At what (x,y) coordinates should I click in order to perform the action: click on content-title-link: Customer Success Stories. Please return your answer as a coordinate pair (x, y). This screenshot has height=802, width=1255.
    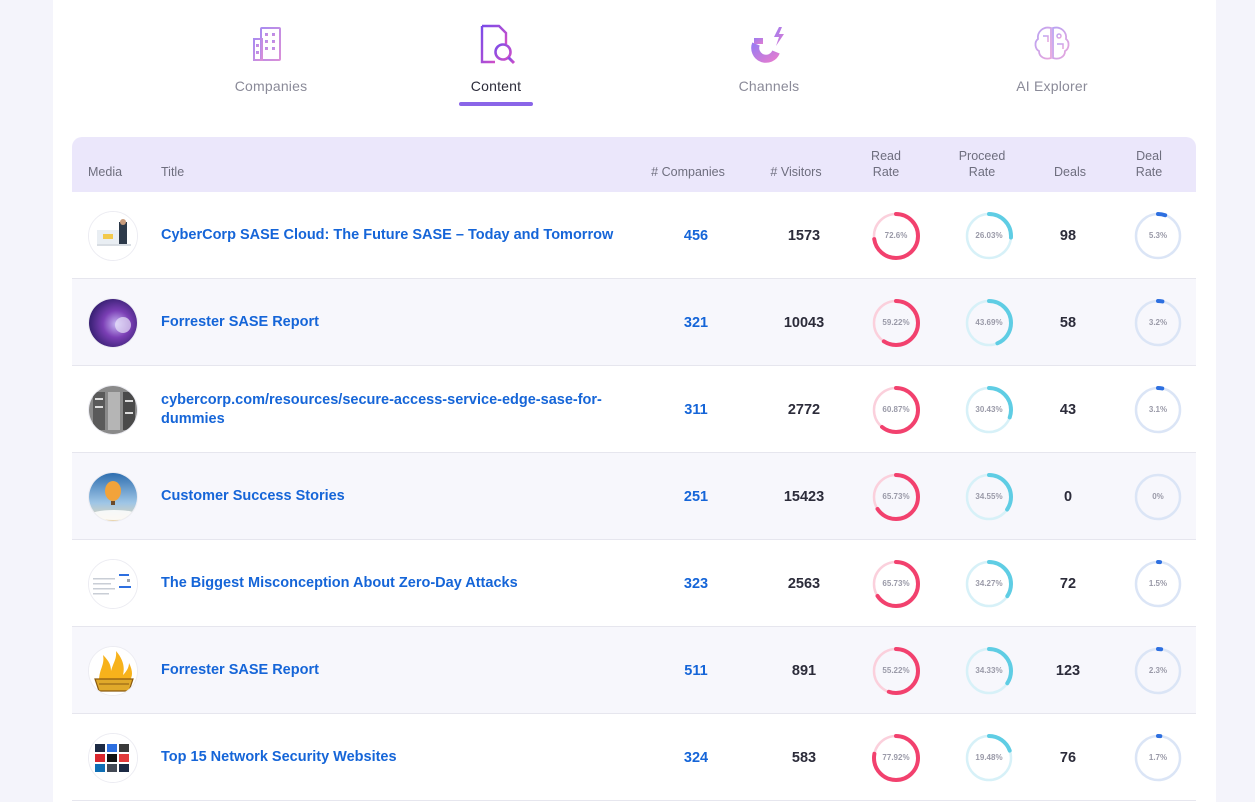
    Looking at the image, I should click on (396, 496).